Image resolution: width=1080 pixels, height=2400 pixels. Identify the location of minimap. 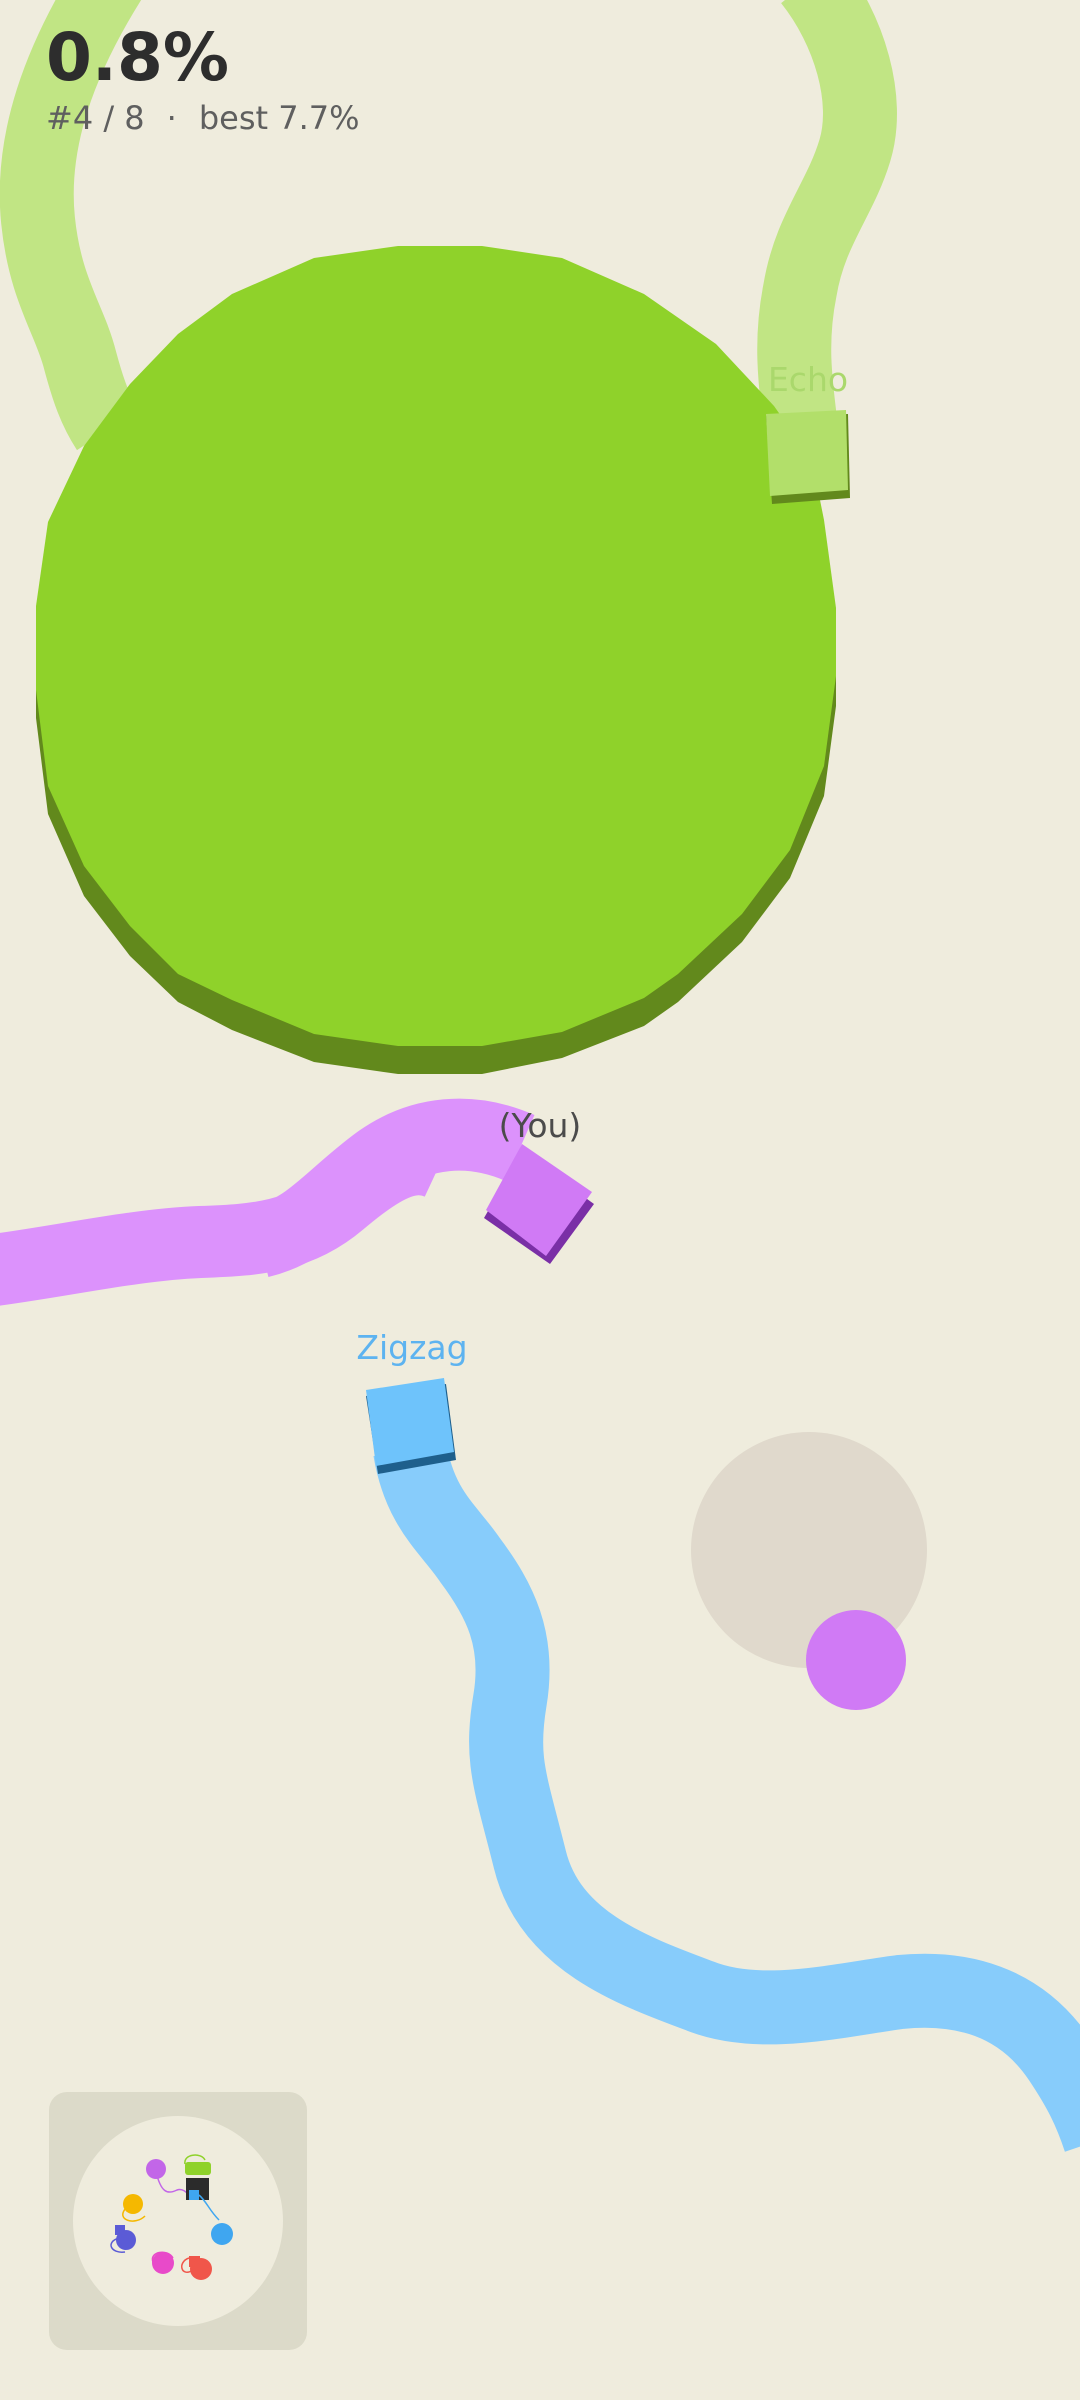
(178, 2221).